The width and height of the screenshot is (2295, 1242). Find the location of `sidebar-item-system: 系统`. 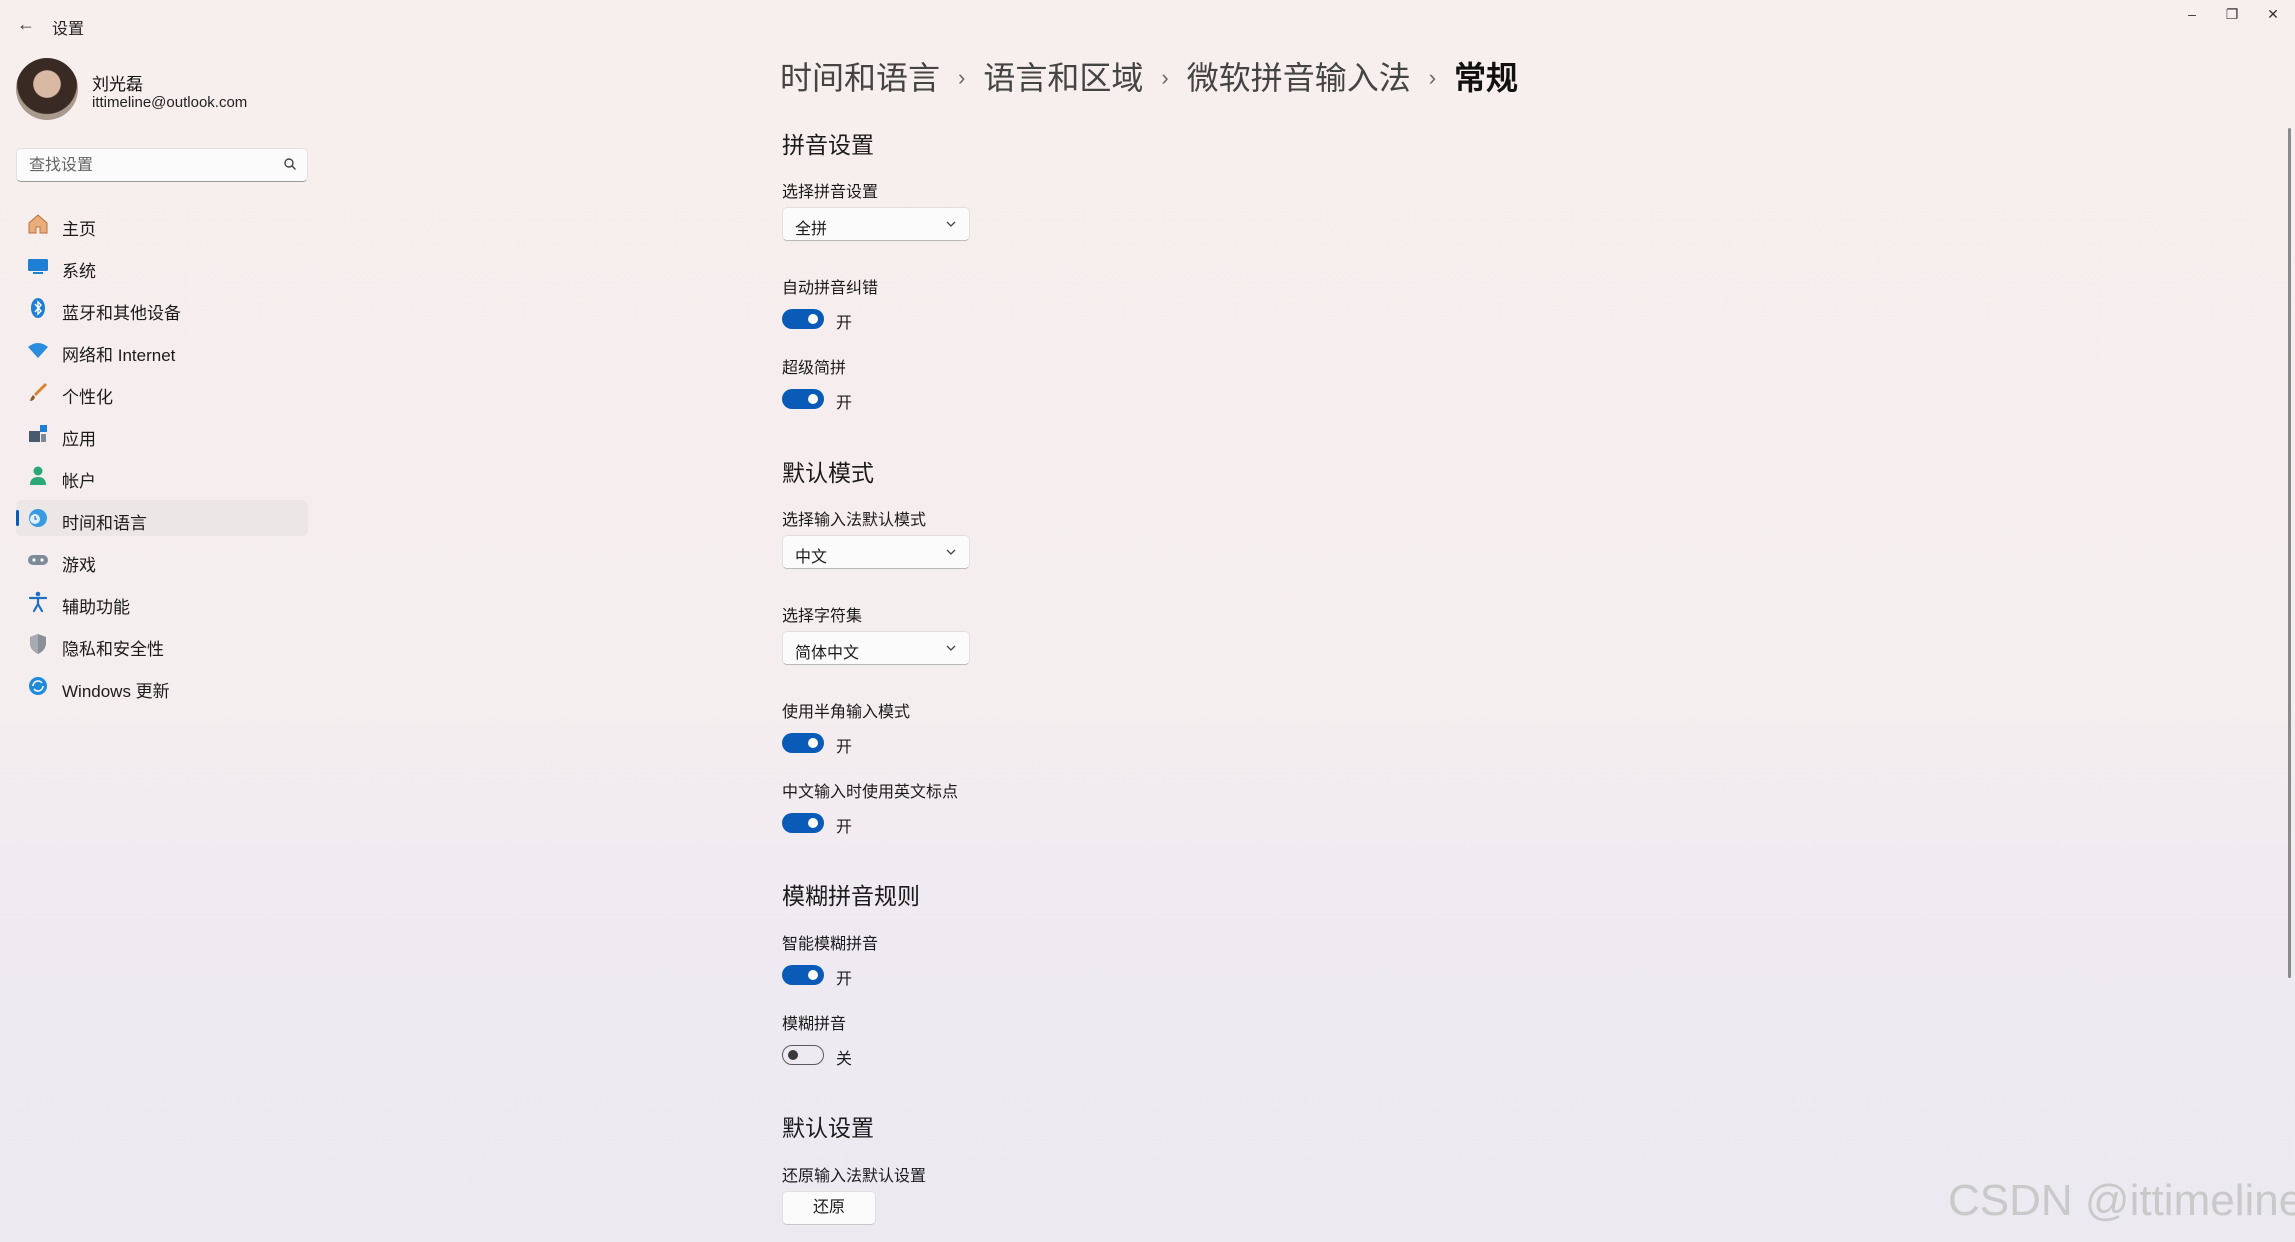

sidebar-item-system: 系统 is located at coordinates (162, 266).